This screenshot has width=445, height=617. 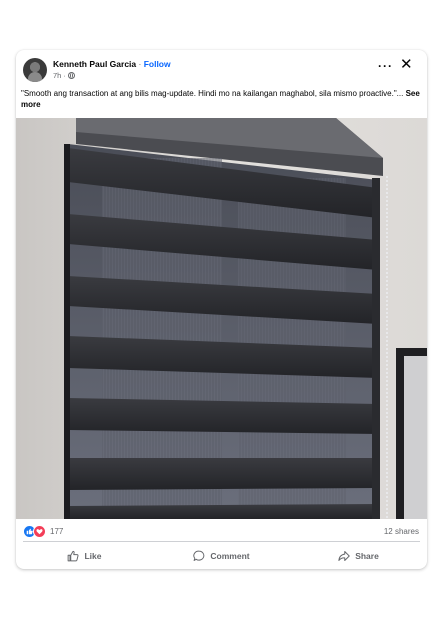 I want to click on author-avatar, so click(x=35, y=70).